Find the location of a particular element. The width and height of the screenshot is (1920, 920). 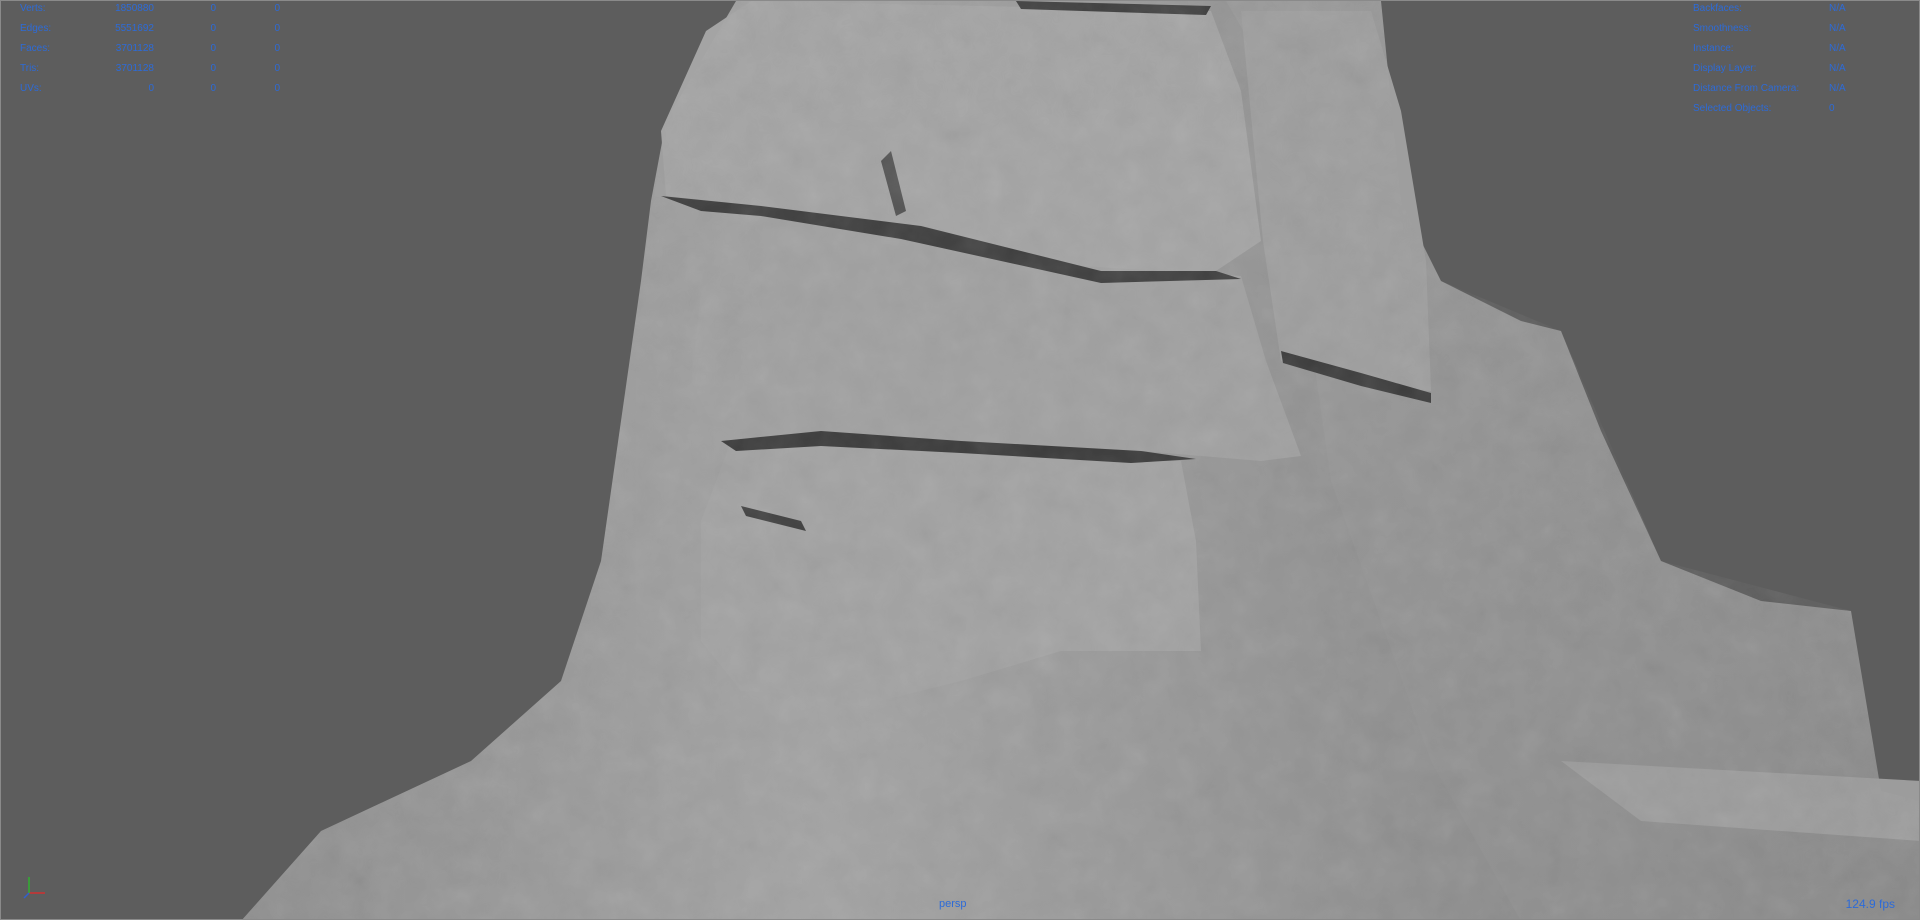

verts-selected: 0 is located at coordinates (213, 8).